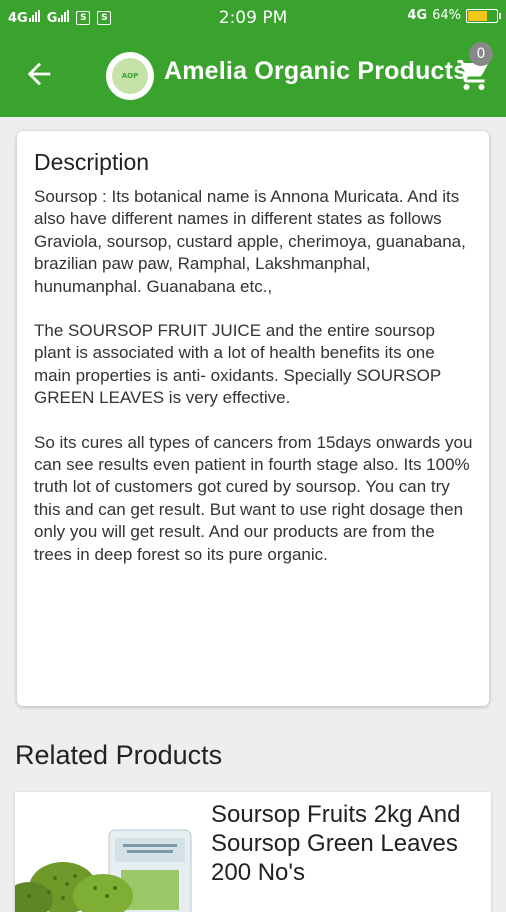 This screenshot has width=506, height=912. What do you see at coordinates (446, 15) in the screenshot?
I see `battery-percent: 64%` at bounding box center [446, 15].